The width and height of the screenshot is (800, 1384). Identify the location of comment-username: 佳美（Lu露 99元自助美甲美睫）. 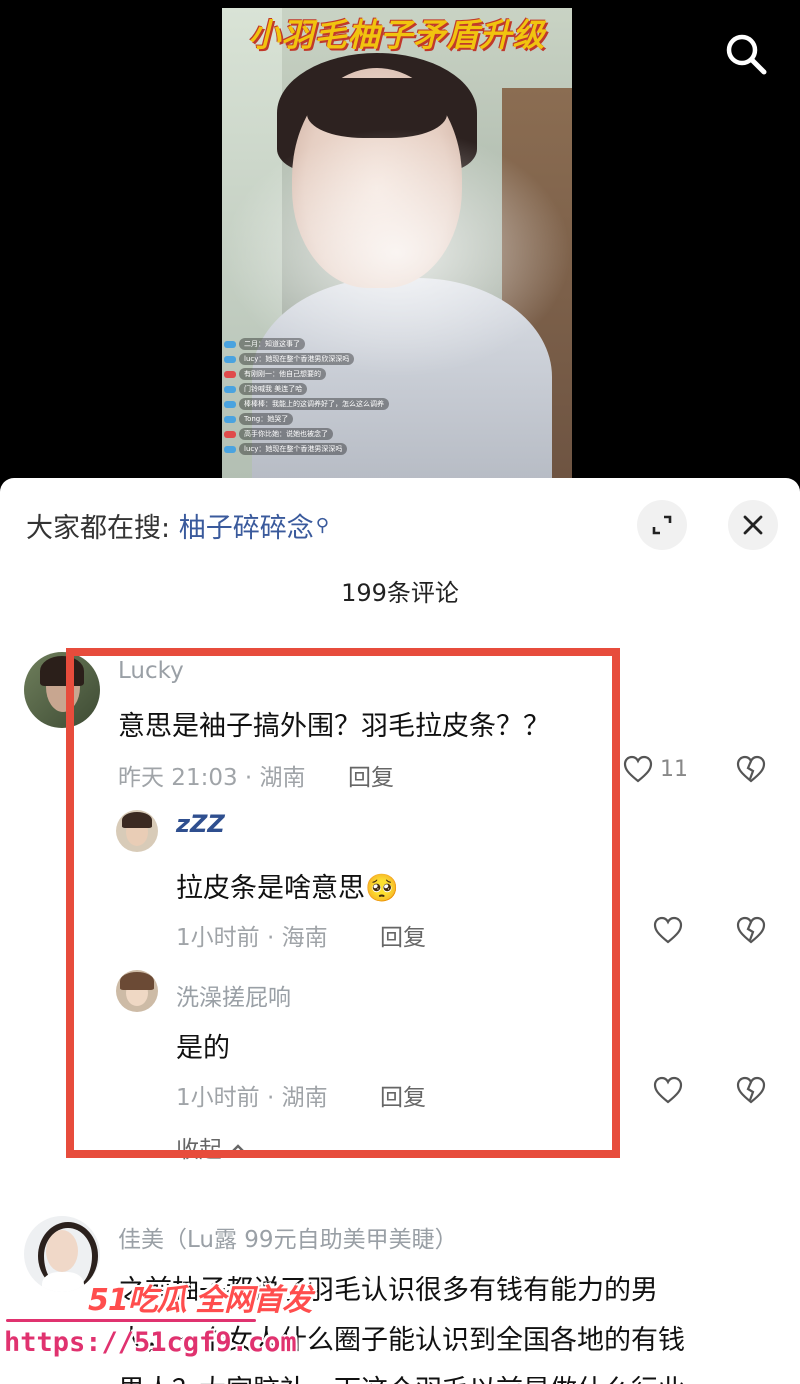
(288, 1237).